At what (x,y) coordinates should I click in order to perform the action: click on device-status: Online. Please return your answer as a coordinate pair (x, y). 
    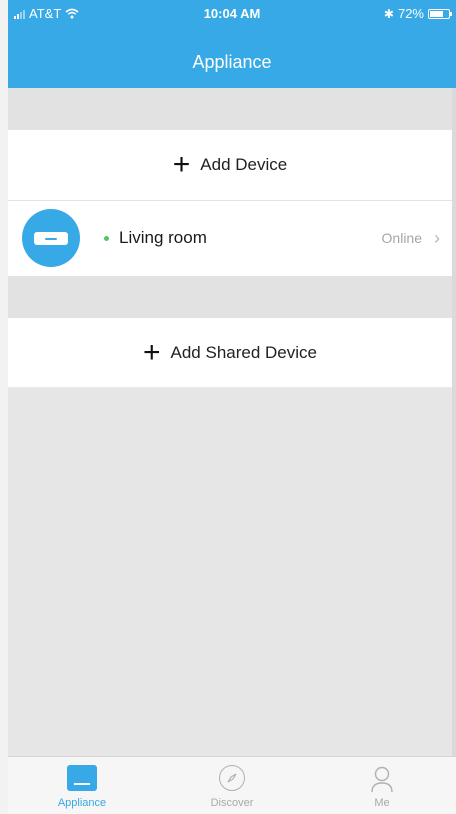
    Looking at the image, I should click on (401, 238).